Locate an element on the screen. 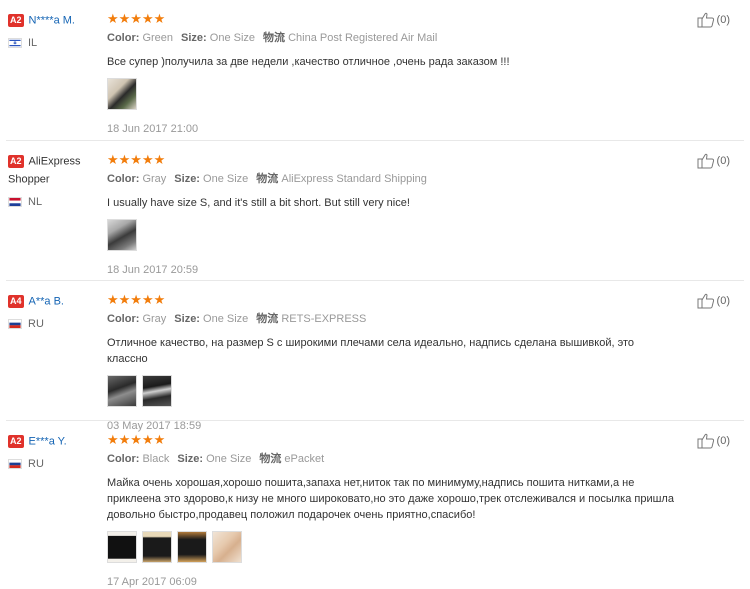 This screenshot has width=750, height=589. review-date: 17 Apr 2017 06:09 is located at coordinates (152, 582).